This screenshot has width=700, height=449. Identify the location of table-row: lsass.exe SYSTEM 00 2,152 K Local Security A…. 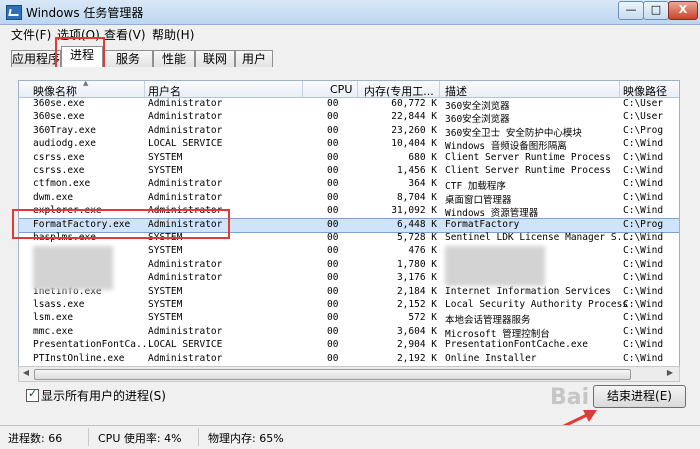
(349, 305).